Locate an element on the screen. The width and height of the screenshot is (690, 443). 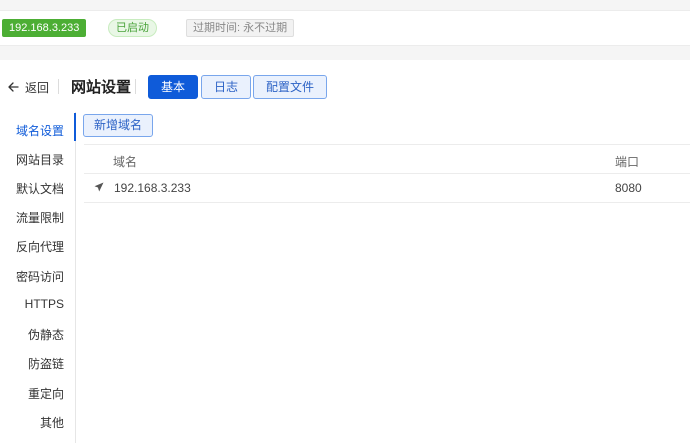
sidebar-item-traffic-limit: 流量限制 is located at coordinates (40, 217).